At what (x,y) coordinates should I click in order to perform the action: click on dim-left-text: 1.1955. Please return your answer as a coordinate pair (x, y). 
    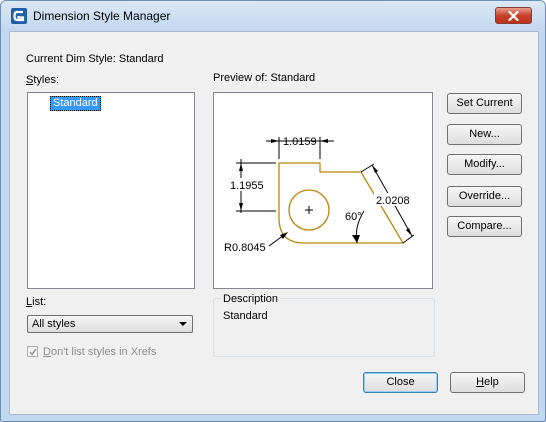
    Looking at the image, I should click on (247, 186).